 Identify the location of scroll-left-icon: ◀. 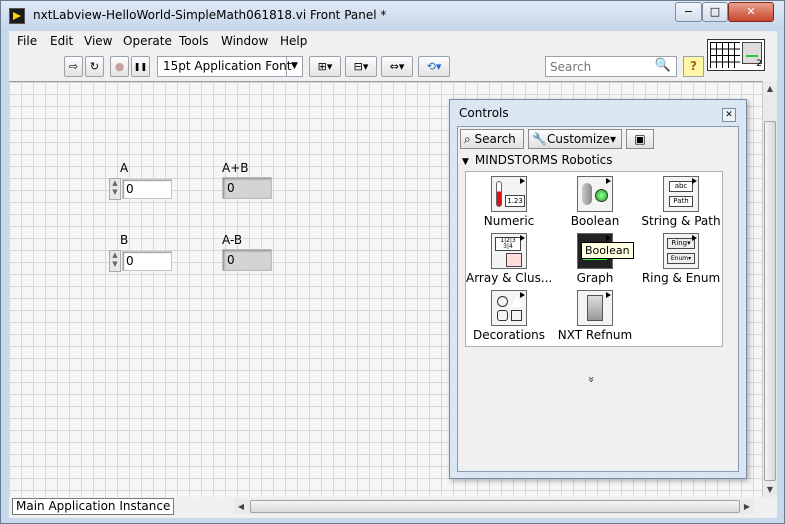
(241, 506).